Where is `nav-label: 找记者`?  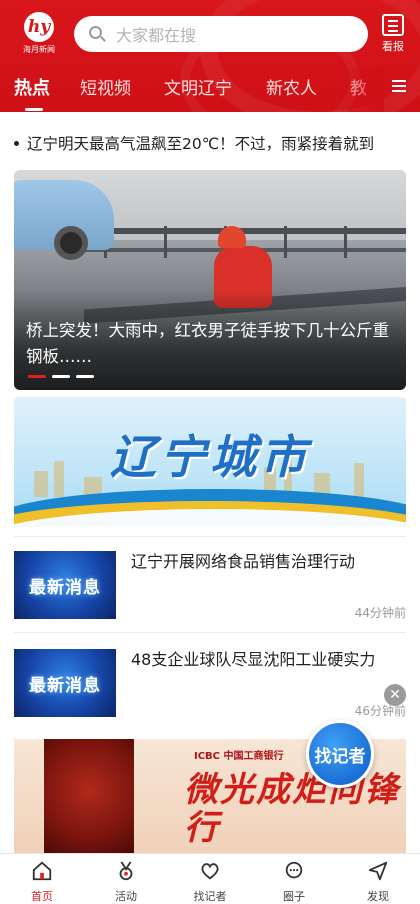
nav-label: 找记者 is located at coordinates (210, 896).